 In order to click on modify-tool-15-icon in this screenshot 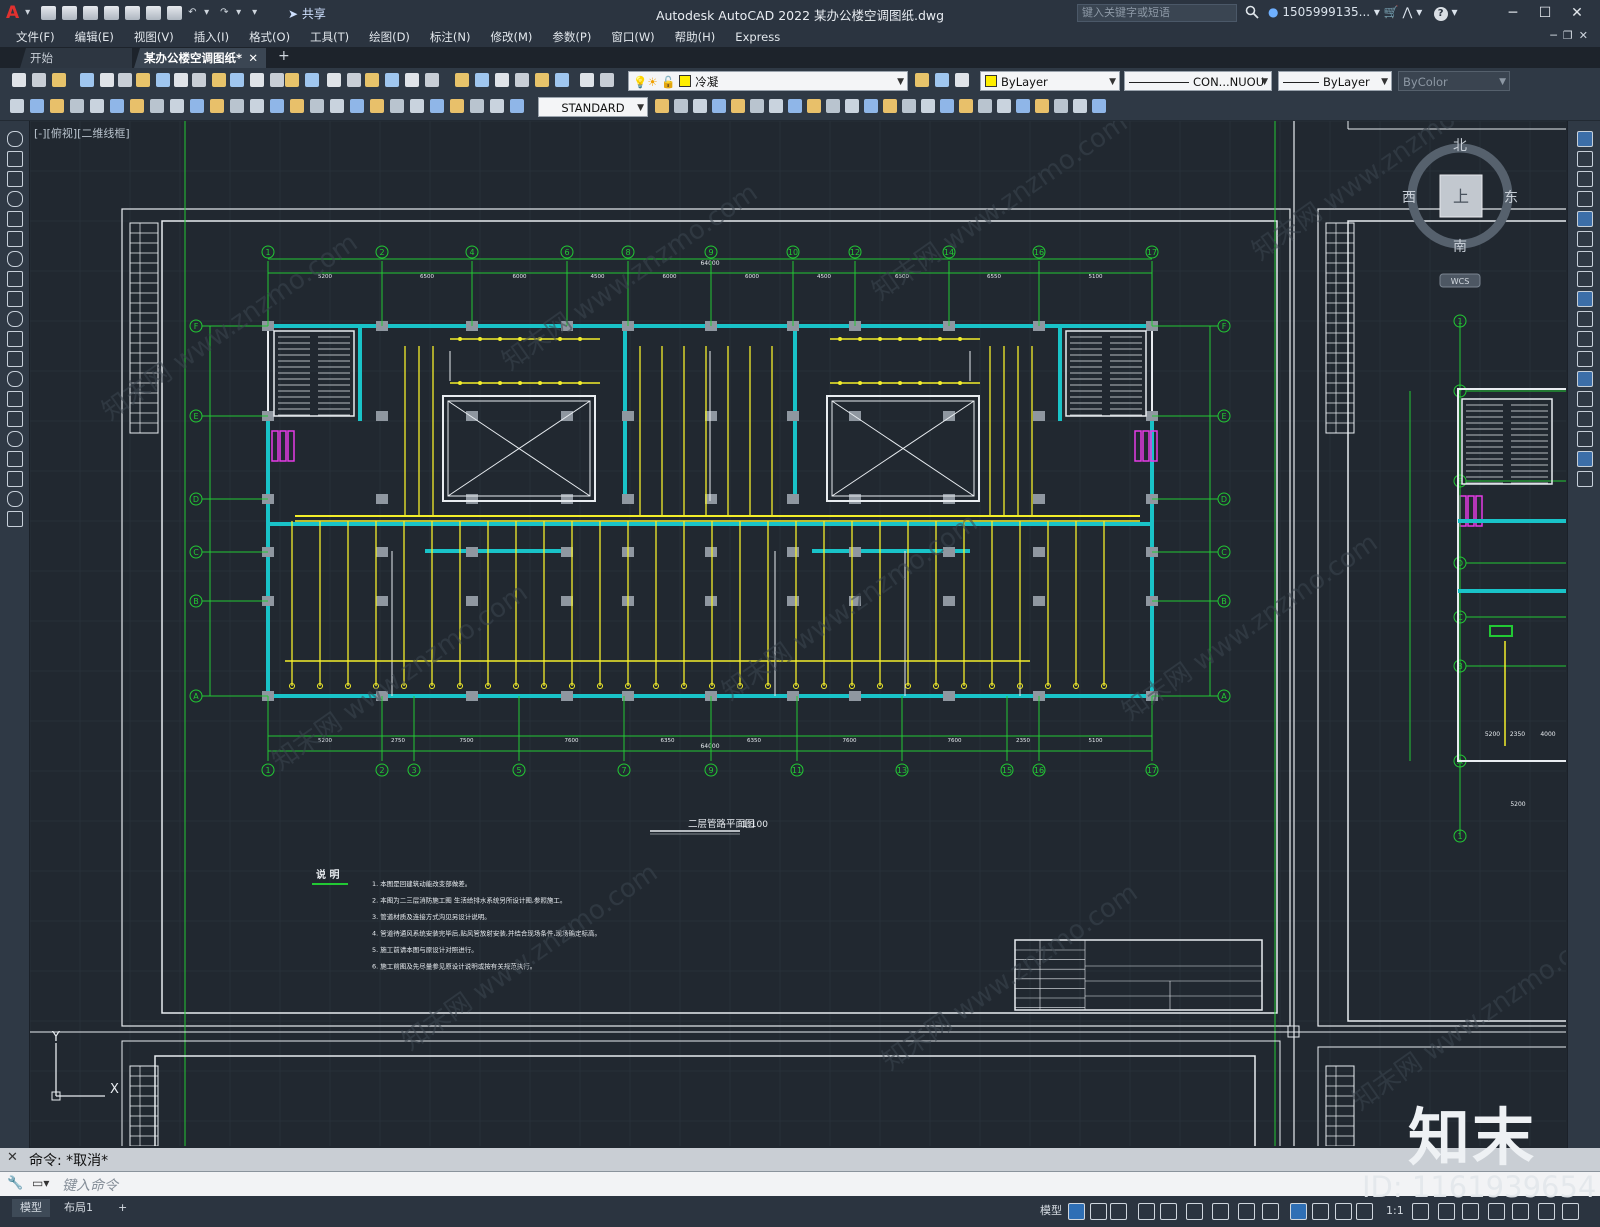, I will do `click(1585, 419)`.